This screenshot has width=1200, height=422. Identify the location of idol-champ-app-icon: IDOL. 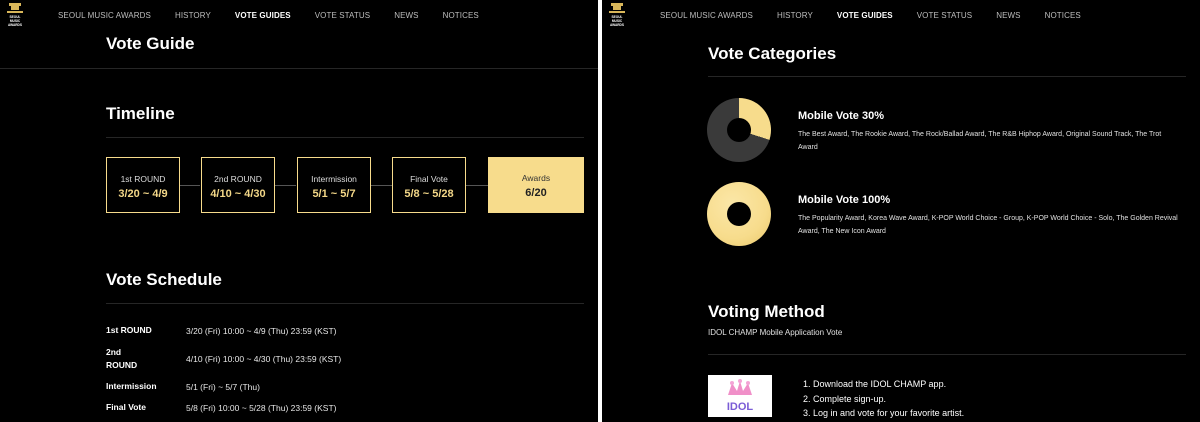
(740, 396).